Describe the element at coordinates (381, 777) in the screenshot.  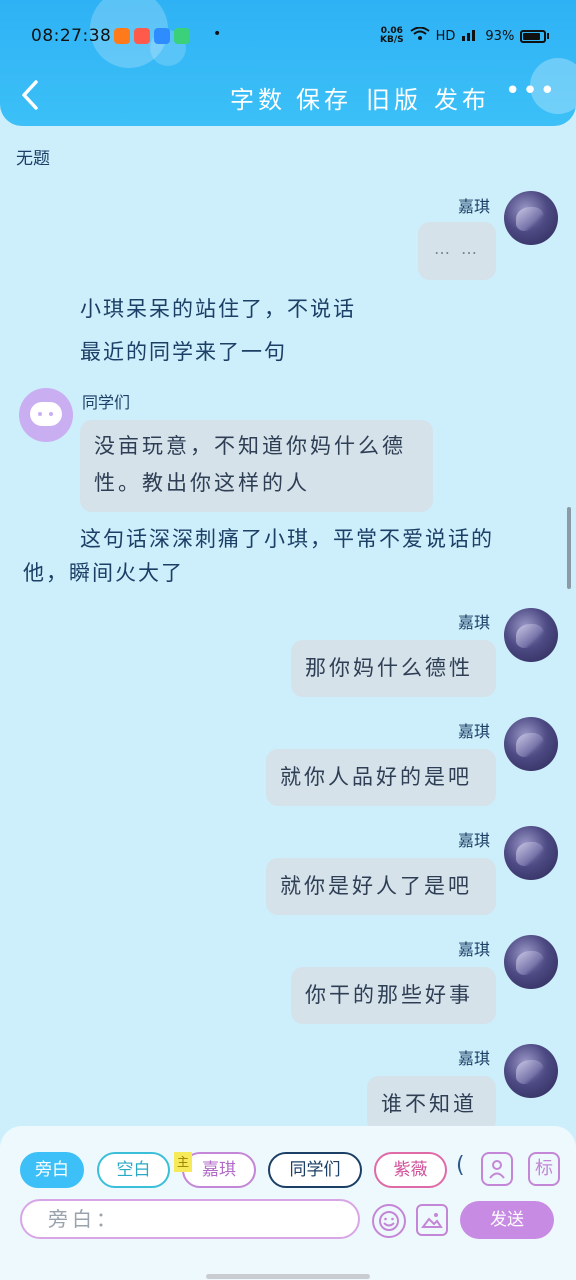
I see `message-bubble: 就你人品好的是吧` at that location.